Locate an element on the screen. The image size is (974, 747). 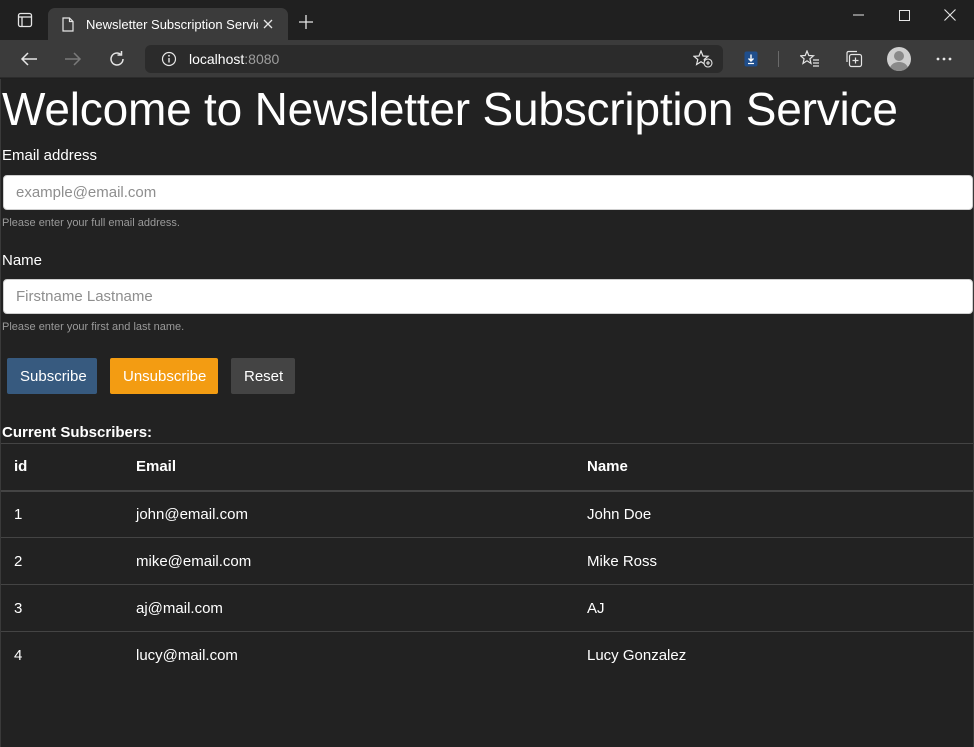
minimize-icon is located at coordinates (858, 15).